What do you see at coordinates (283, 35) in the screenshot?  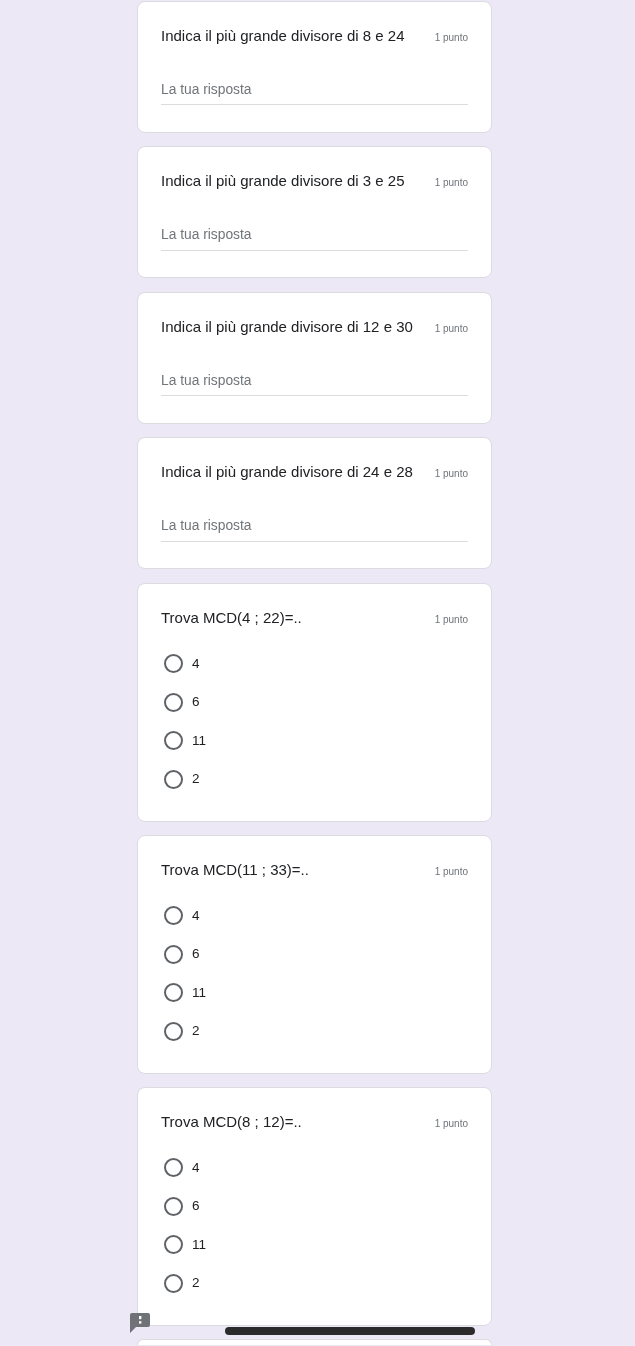 I see `question-title: Indica il più grande divisore di 8 e 24` at bounding box center [283, 35].